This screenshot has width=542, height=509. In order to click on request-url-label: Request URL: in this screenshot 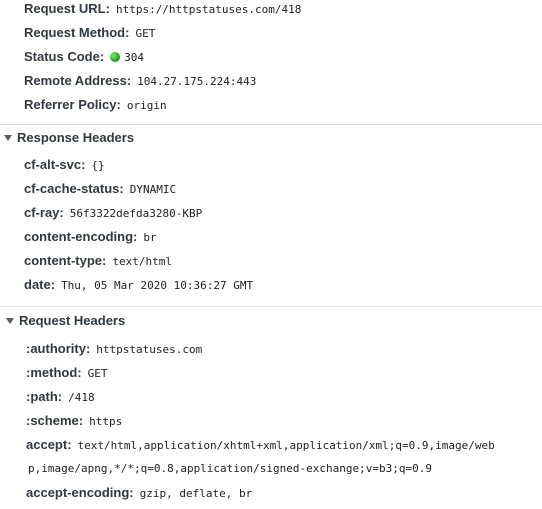, I will do `click(67, 8)`.